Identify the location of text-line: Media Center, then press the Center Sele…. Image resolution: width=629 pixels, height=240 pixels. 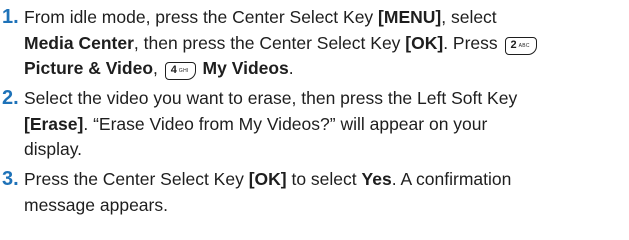
(326, 44).